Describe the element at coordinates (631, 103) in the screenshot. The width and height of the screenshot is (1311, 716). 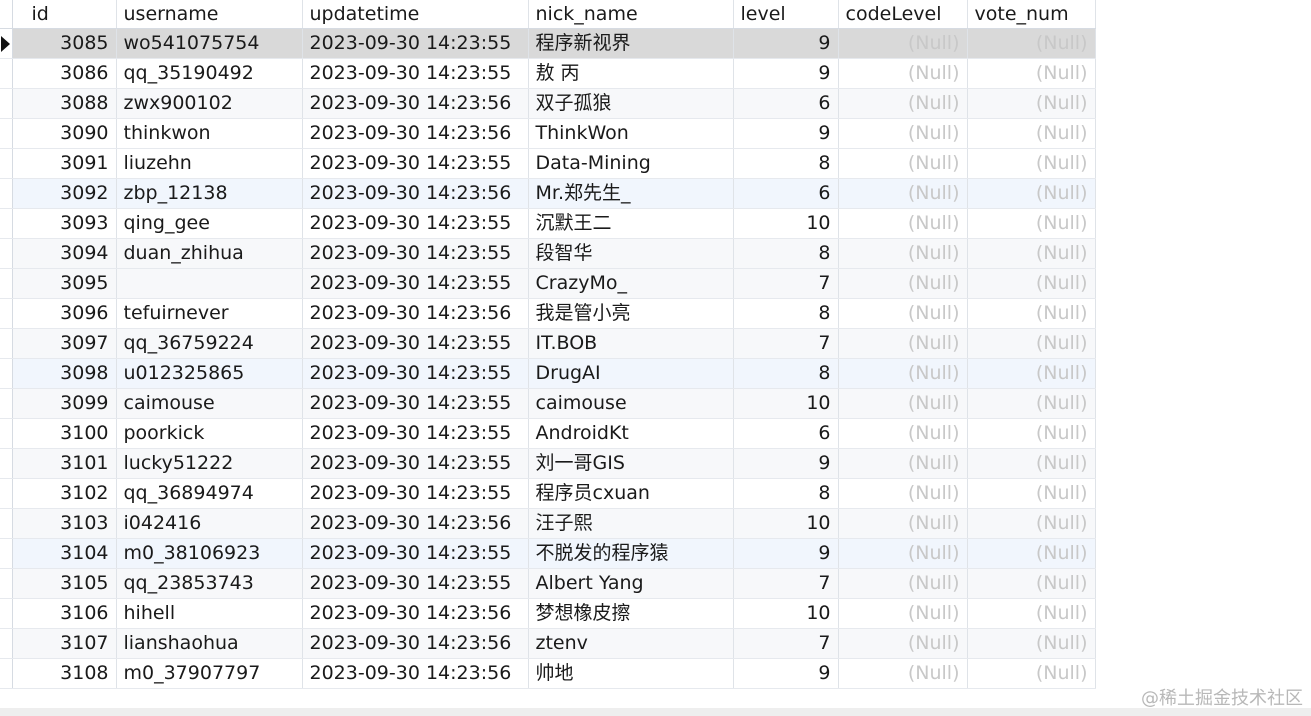
I see `cell-nick-name: 双子孤狼` at that location.